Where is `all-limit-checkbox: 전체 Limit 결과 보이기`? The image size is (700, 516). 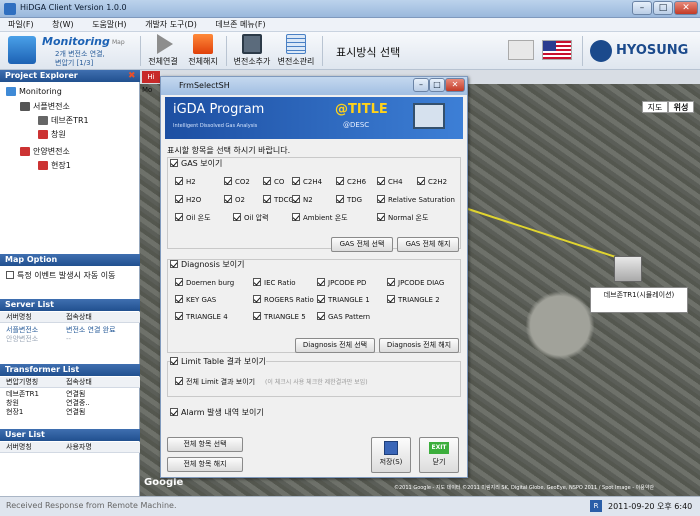
all-limit-checkbox: 전체 Limit 결과 보이기 is located at coordinates (215, 382).